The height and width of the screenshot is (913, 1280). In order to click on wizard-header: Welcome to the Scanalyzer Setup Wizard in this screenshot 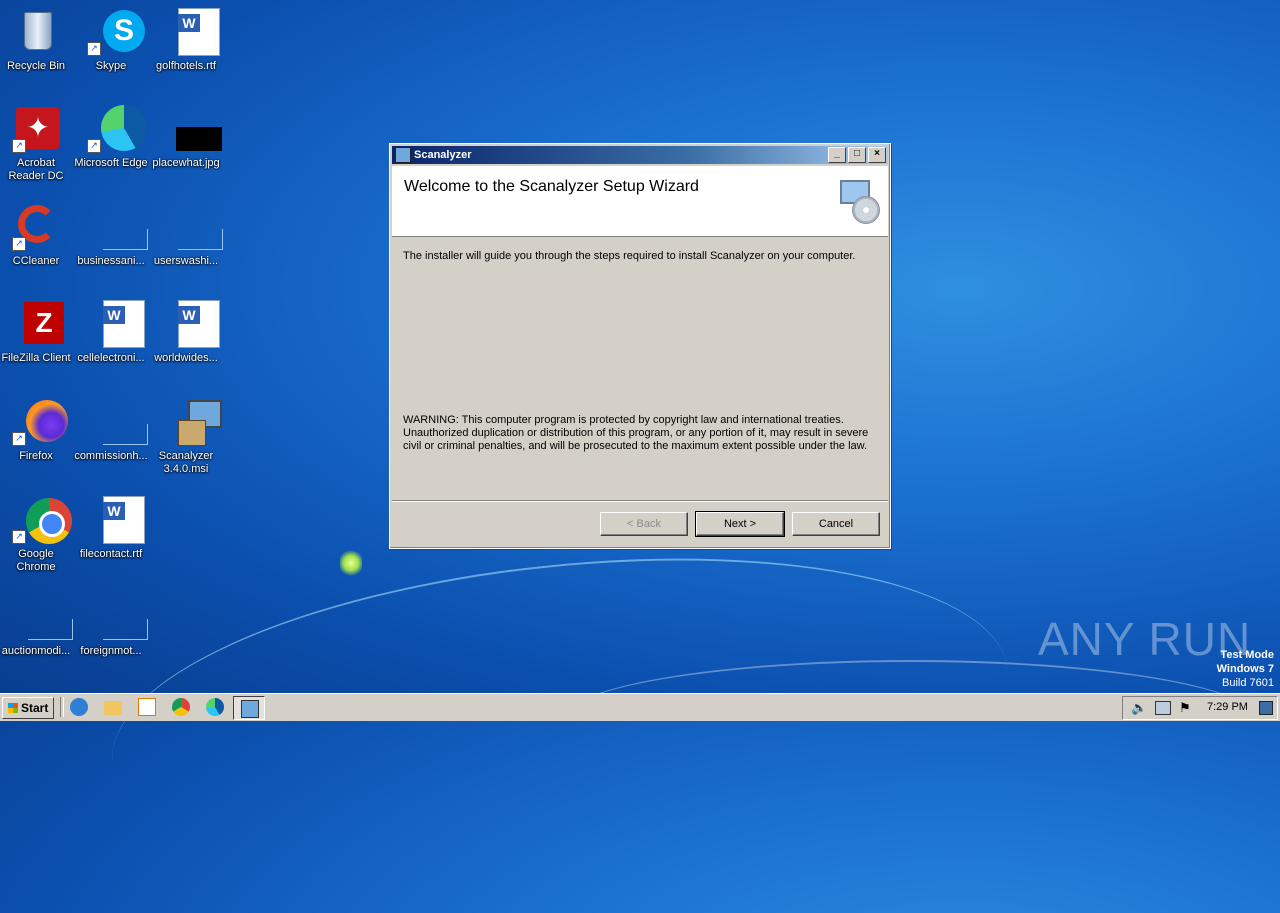, I will do `click(640, 201)`.